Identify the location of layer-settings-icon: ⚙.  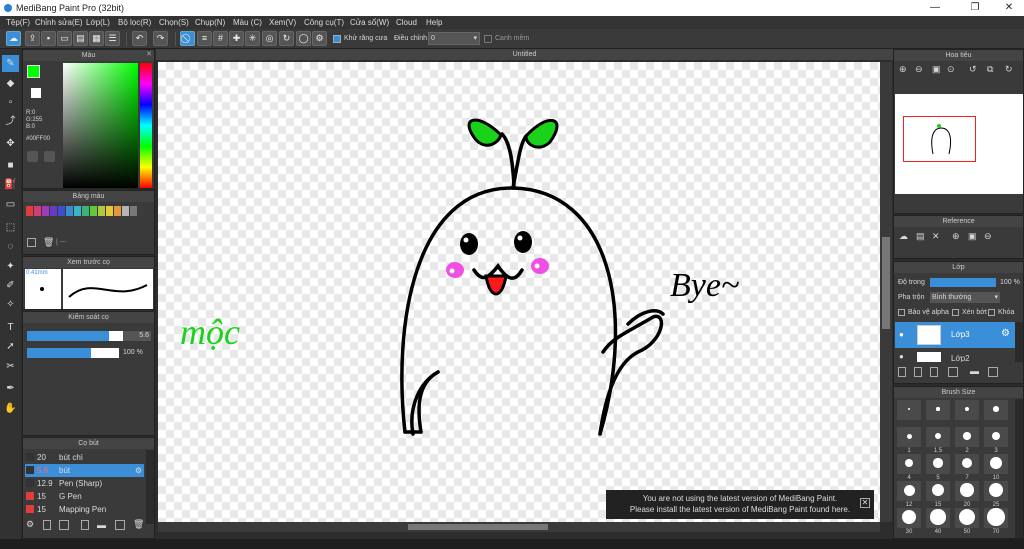
(1005, 333).